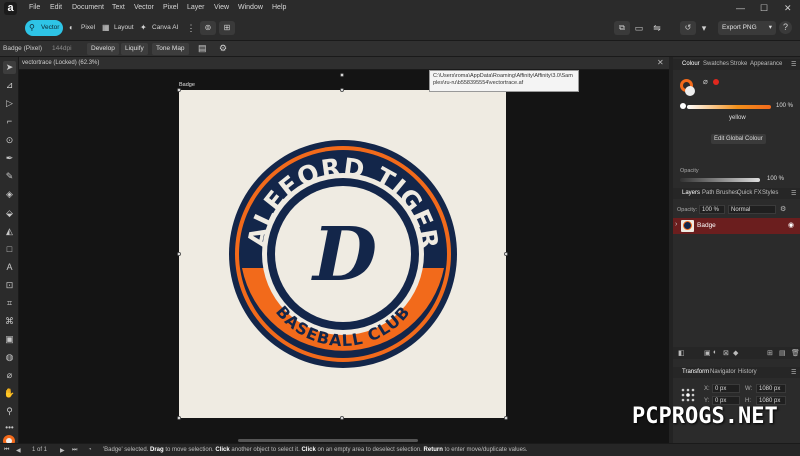 The width and height of the screenshot is (800, 456). I want to click on frame-text-tool-icon: ⊡, so click(9, 285).